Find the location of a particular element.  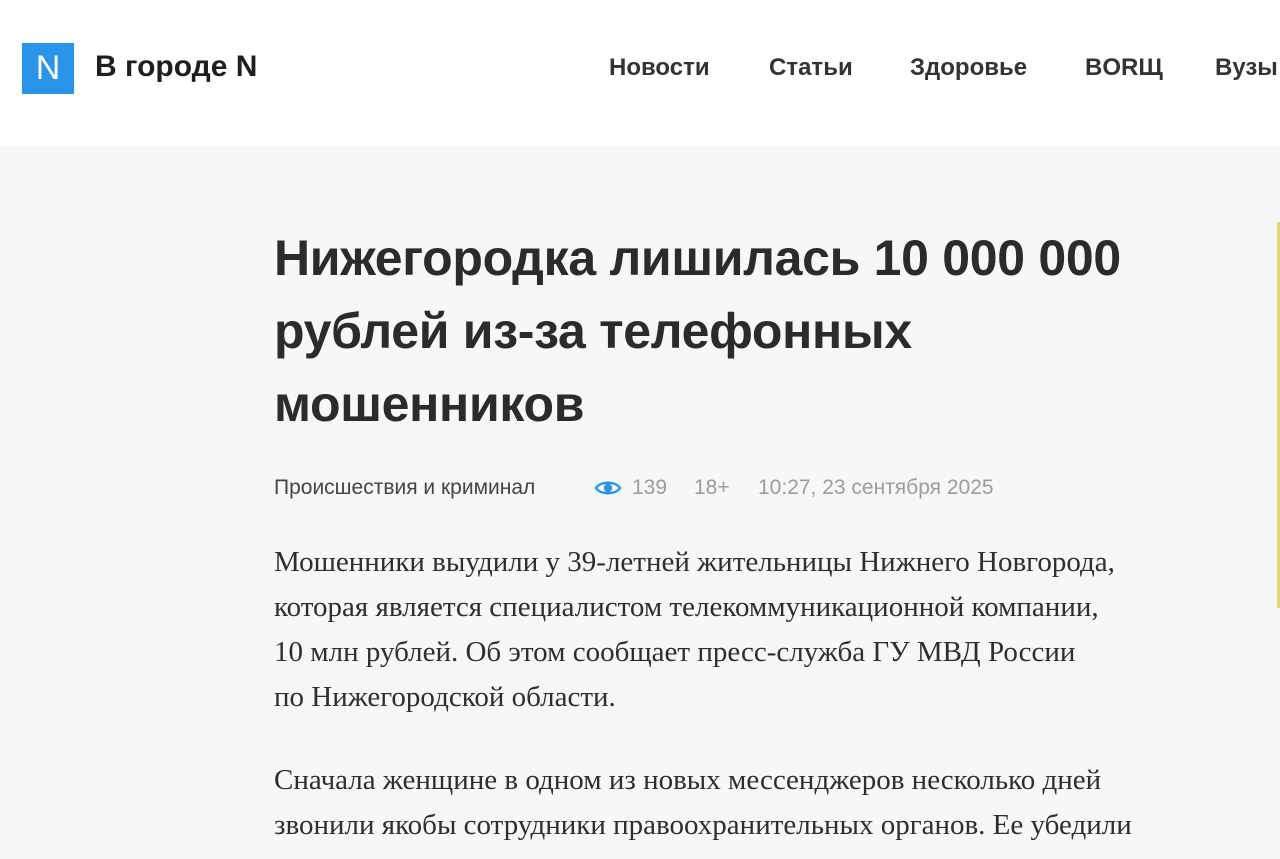

nav-item-articles: Статьи is located at coordinates (811, 68).